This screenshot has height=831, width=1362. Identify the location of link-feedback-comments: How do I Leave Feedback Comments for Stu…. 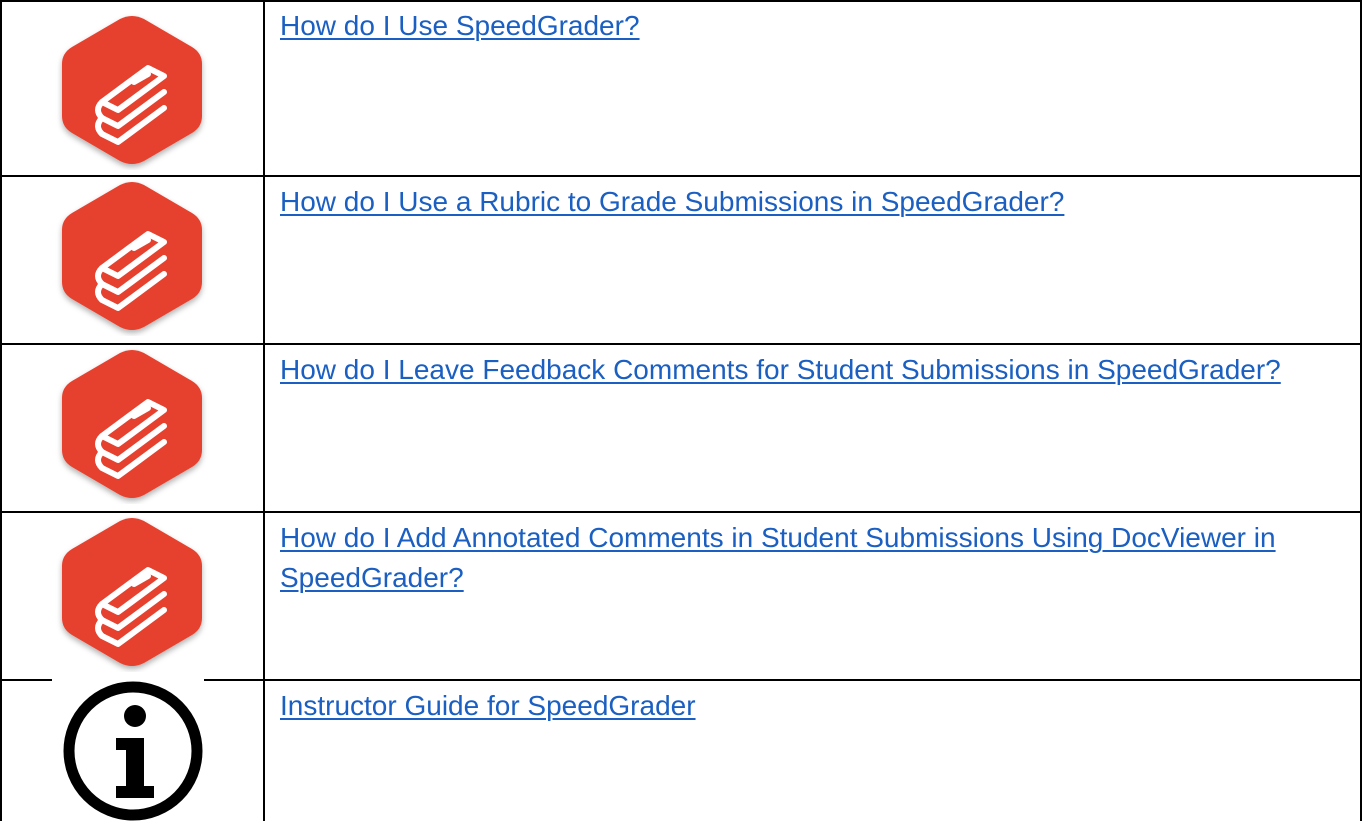
(800, 370).